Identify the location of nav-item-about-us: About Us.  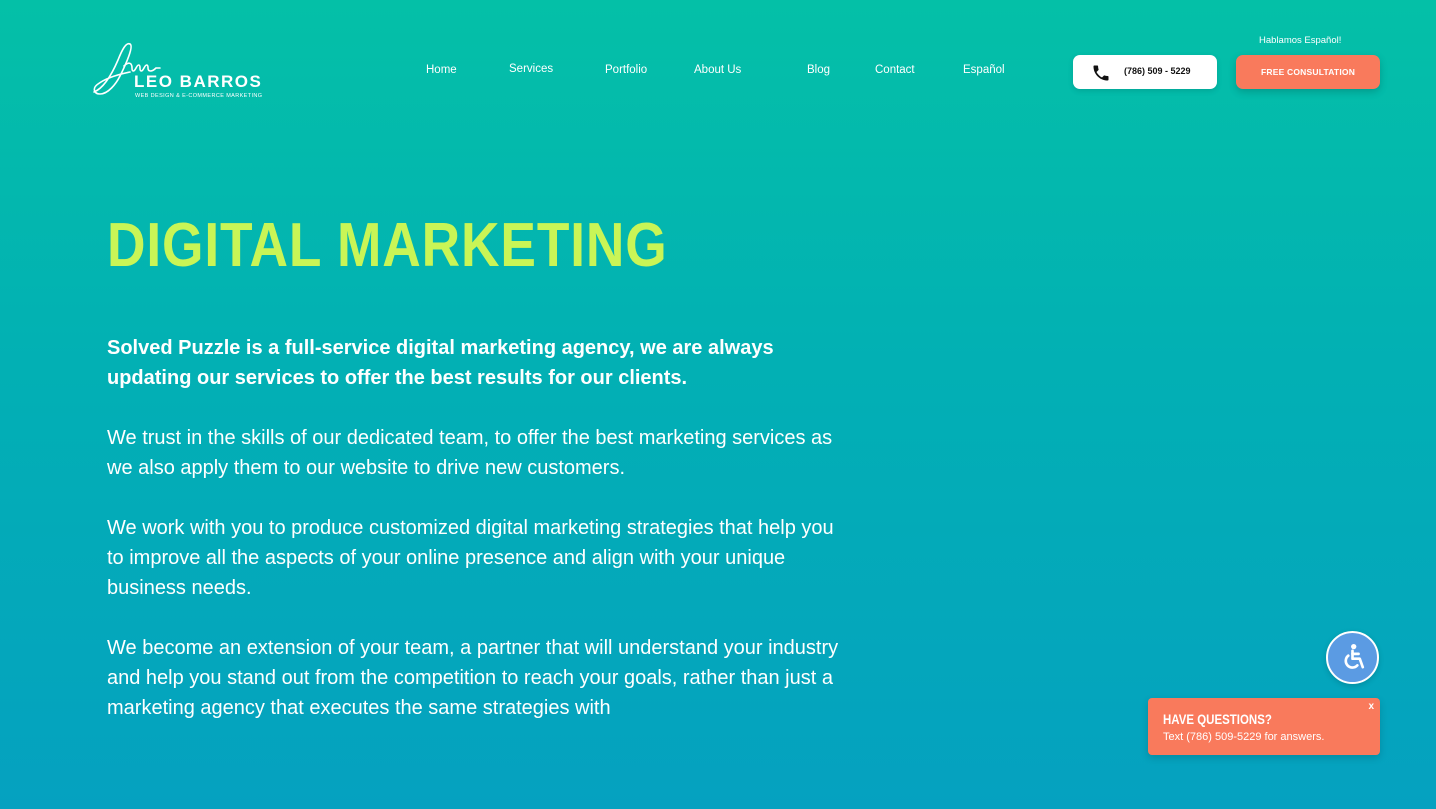
(717, 70).